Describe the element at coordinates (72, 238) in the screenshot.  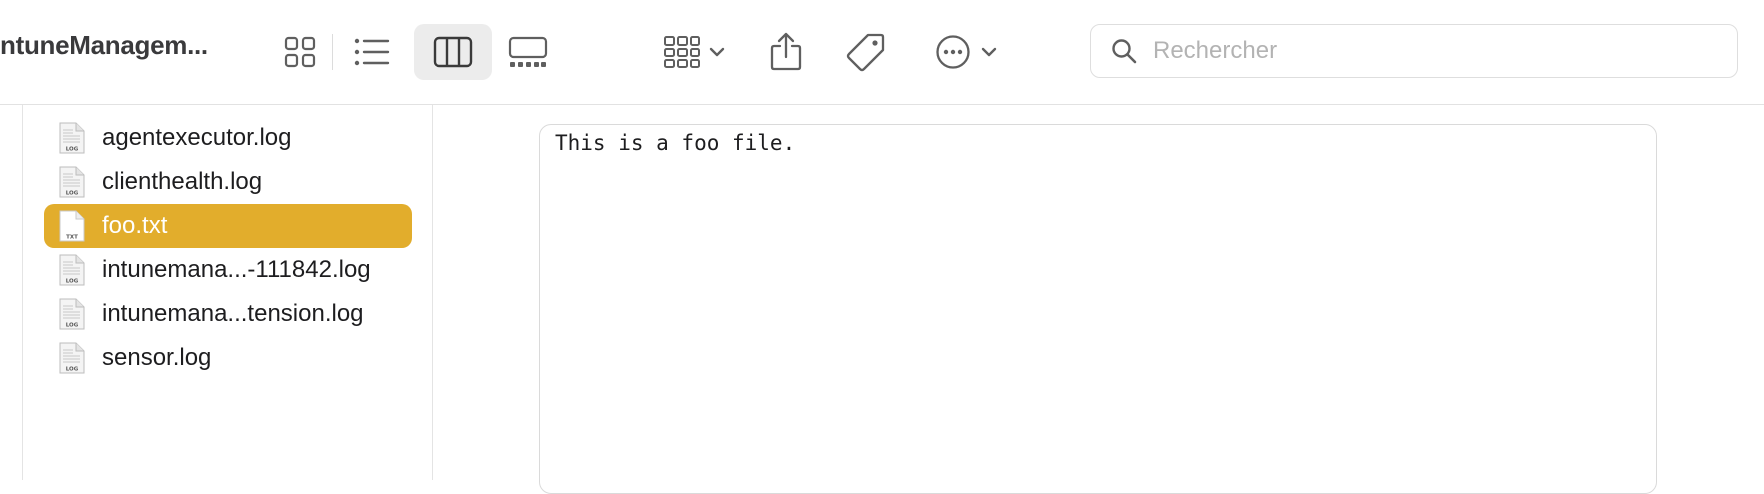
I see `svg-text: TXT` at that location.